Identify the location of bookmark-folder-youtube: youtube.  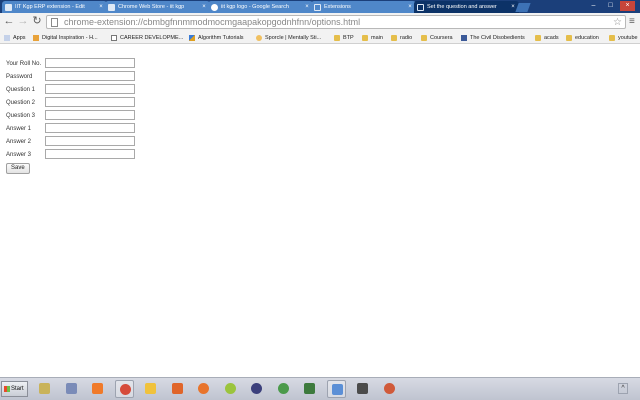
(623, 37).